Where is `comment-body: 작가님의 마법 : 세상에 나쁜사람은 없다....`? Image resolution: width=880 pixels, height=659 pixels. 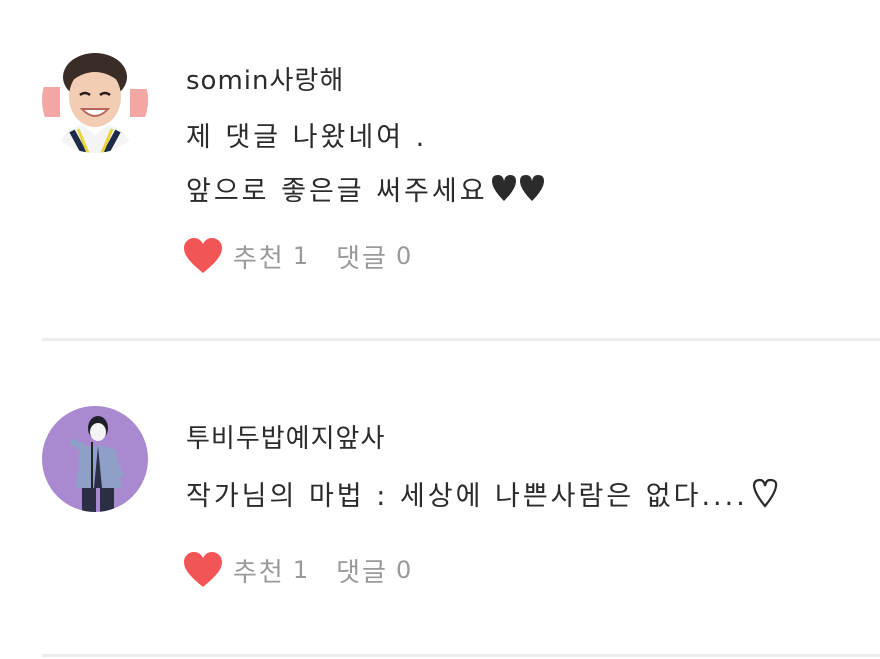 comment-body: 작가님의 마법 : 세상에 나쁜사람은 없다.... is located at coordinates (483, 498).